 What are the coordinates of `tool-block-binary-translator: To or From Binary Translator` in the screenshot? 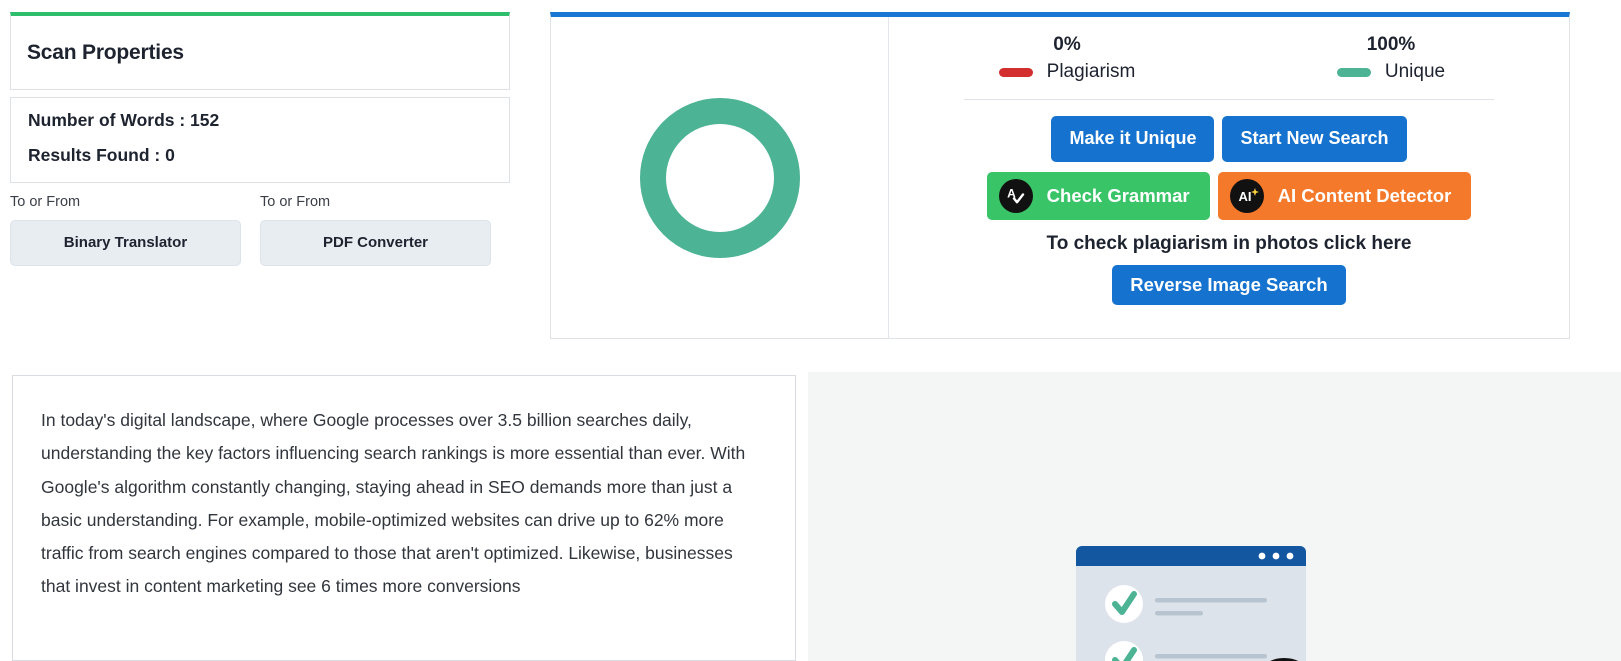 It's located at (125, 230).